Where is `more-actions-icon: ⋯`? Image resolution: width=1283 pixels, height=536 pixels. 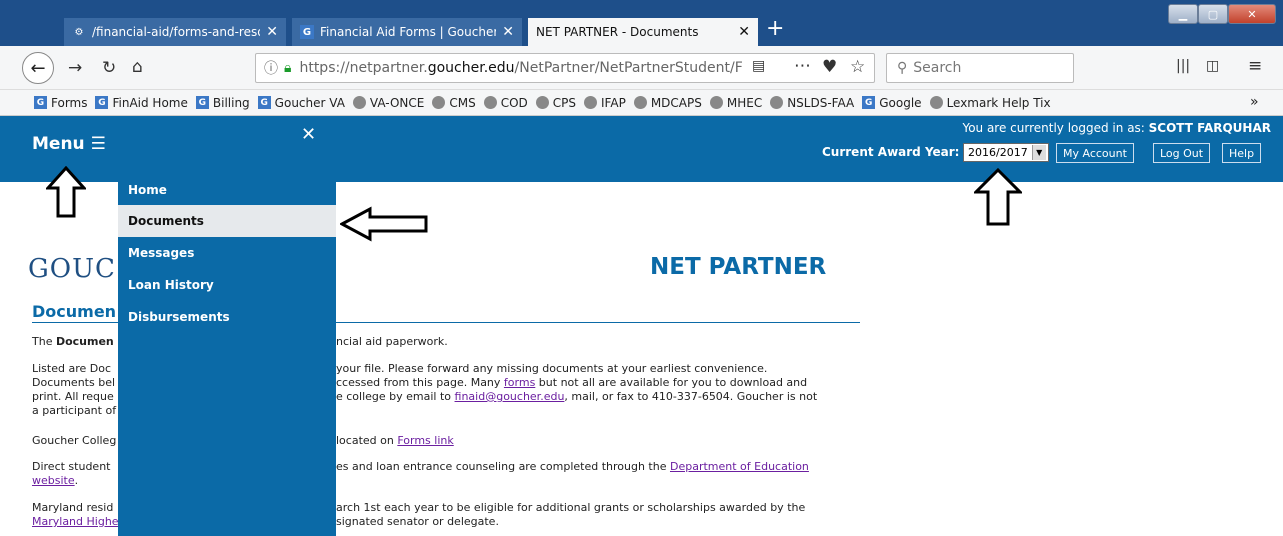
more-actions-icon: ⋯ is located at coordinates (802, 66).